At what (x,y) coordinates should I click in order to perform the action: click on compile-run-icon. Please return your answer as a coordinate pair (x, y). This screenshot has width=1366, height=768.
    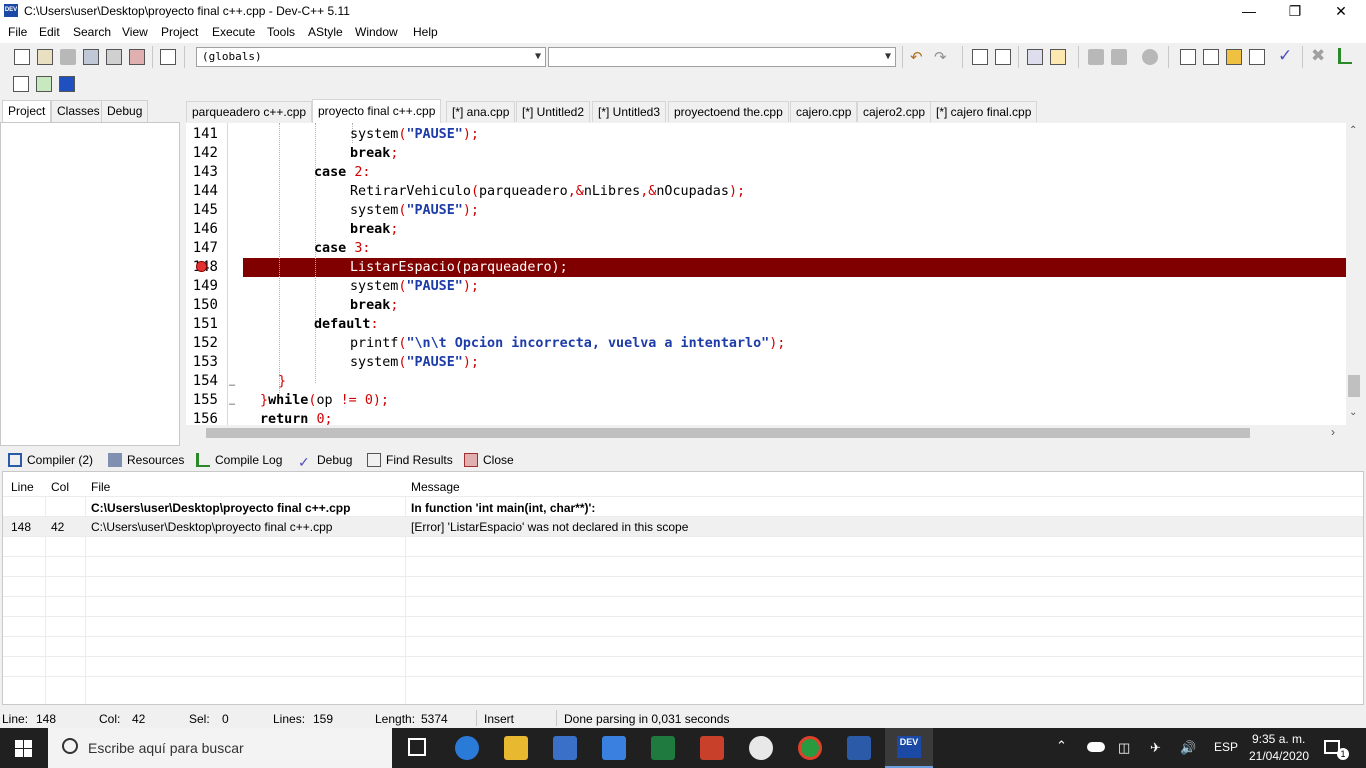
    Looking at the image, I should click on (1234, 57).